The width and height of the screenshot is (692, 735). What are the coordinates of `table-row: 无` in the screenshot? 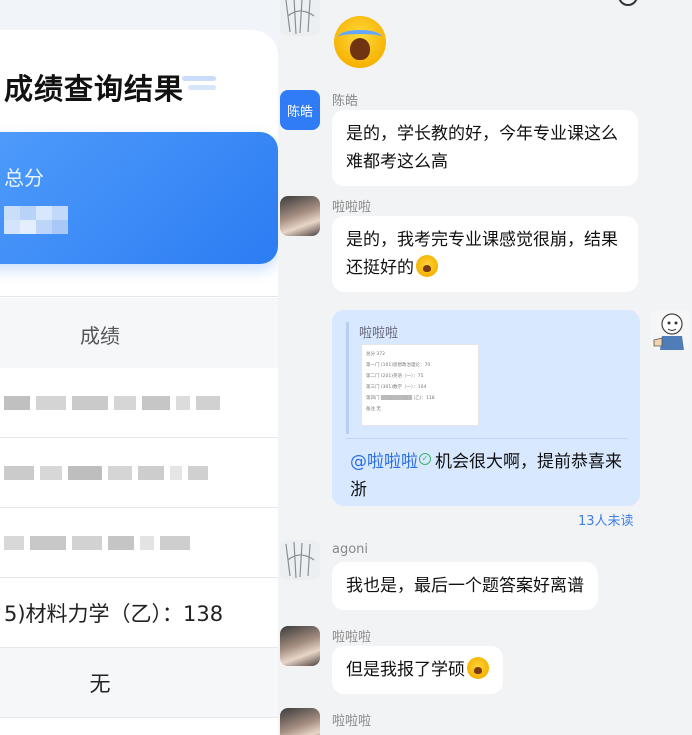 It's located at (139, 683).